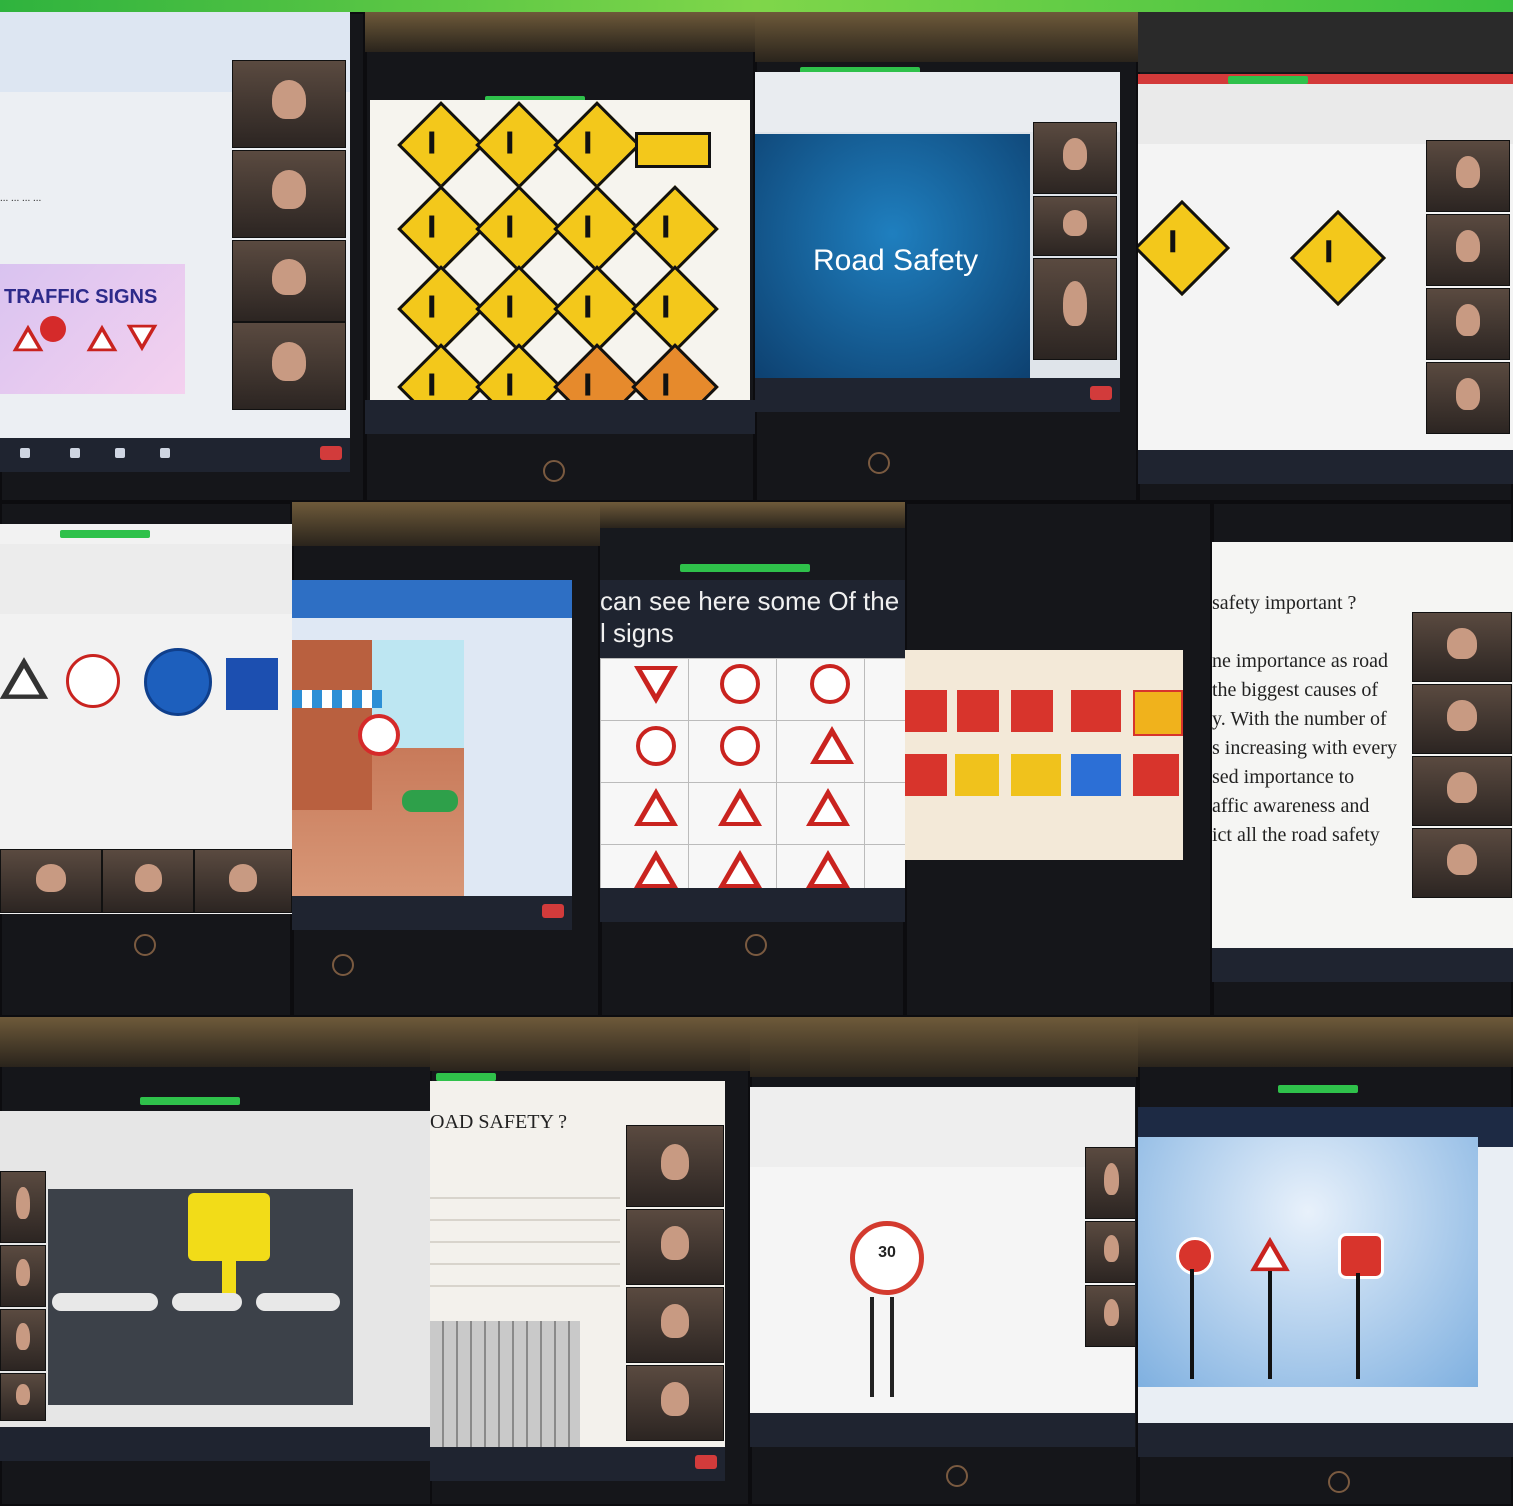 This screenshot has width=1513, height=1506. What do you see at coordinates (673, 150) in the screenshot?
I see `arrow-sign-icon` at bounding box center [673, 150].